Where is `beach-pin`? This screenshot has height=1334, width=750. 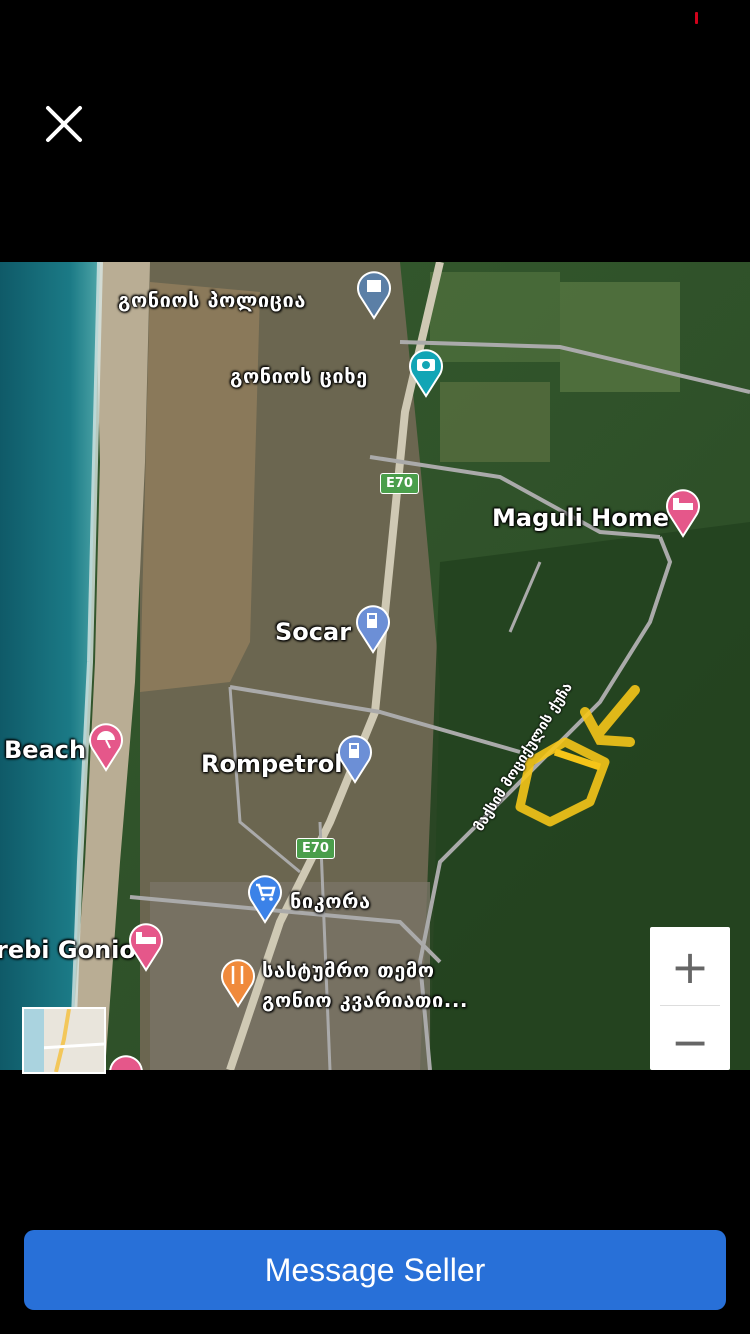 beach-pin is located at coordinates (106, 746).